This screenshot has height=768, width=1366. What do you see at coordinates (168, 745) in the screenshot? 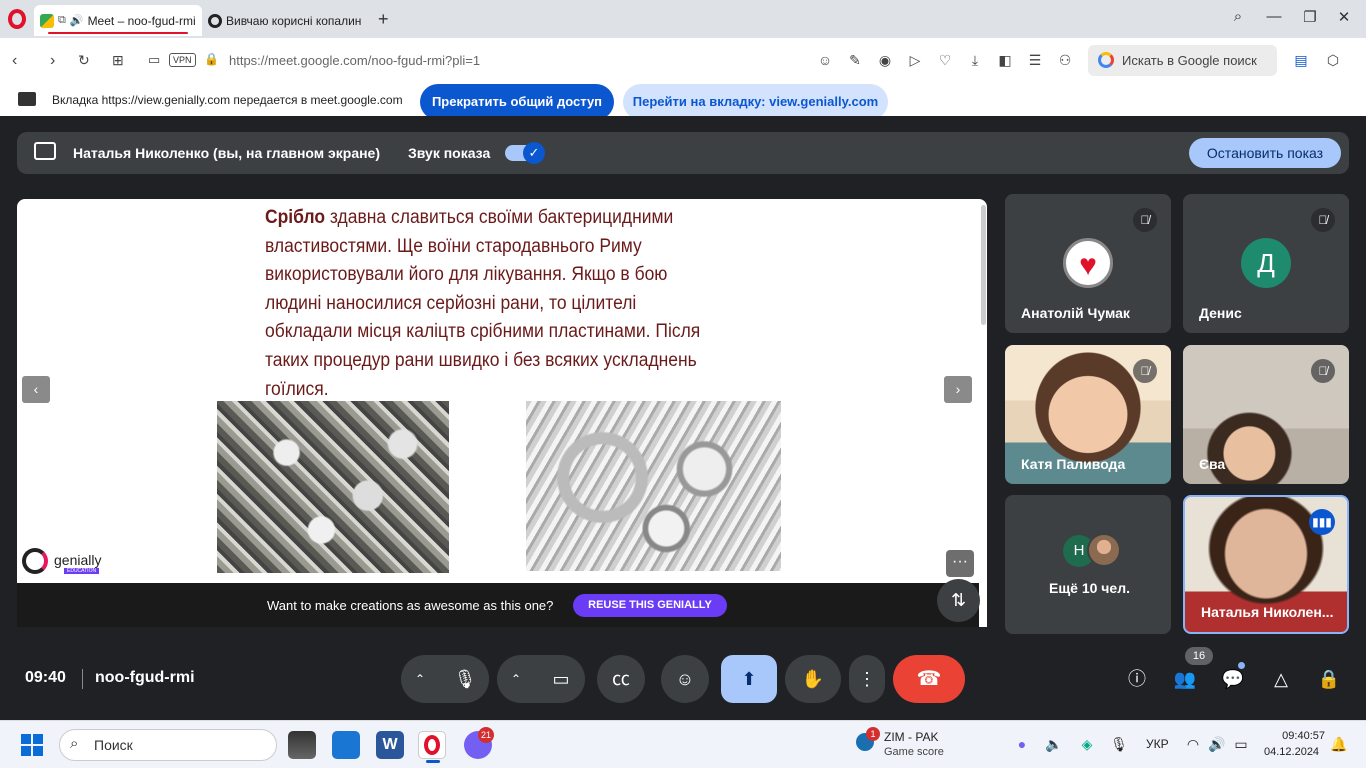
I see `taskbar-search: ⌕ Поиск` at bounding box center [168, 745].